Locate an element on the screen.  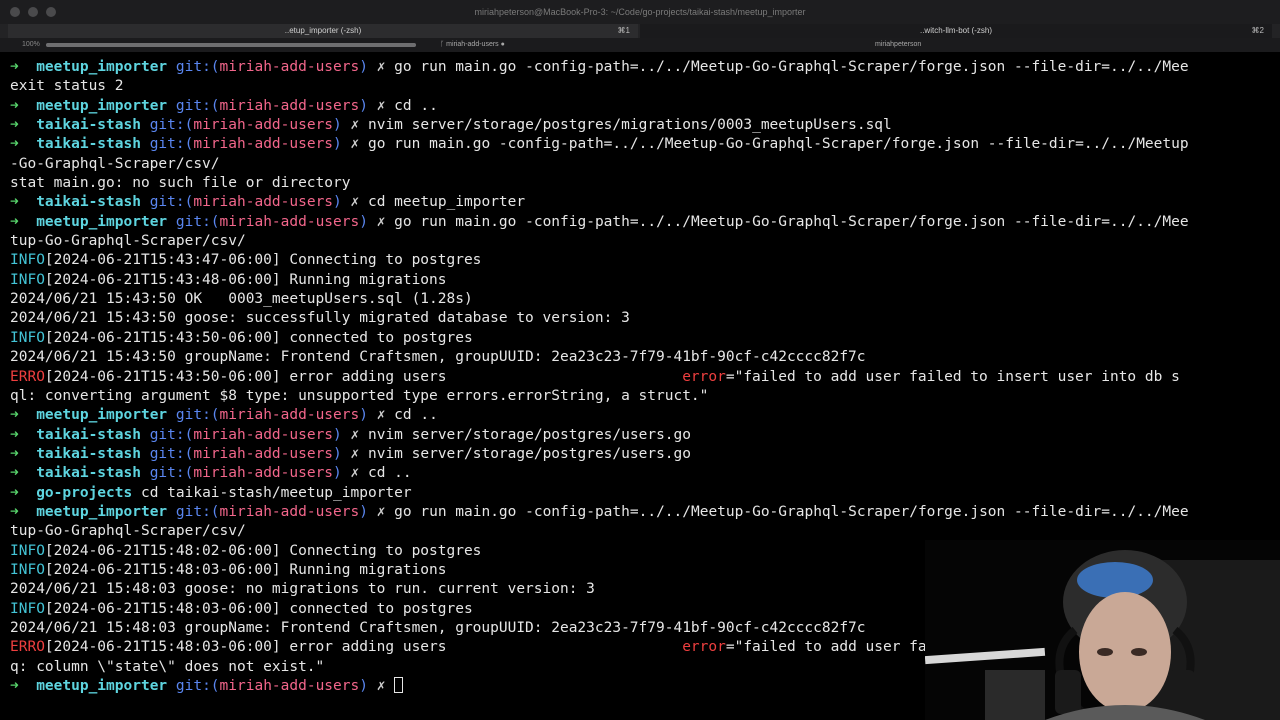
streamer-webcam-image is located at coordinates (1102, 630).